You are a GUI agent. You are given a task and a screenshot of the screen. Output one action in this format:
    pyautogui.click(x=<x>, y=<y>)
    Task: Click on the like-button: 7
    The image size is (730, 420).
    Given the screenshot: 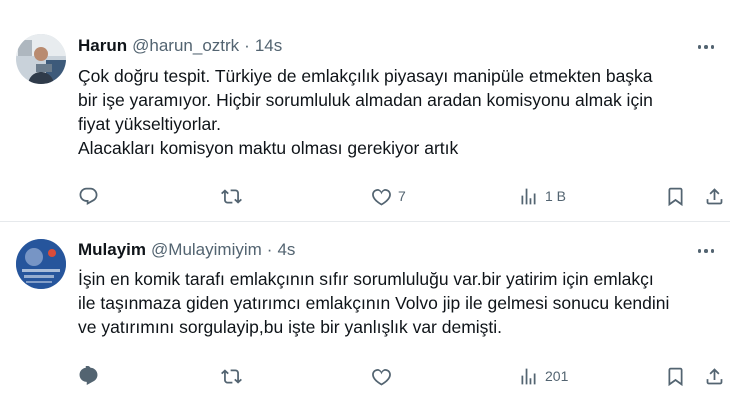 What is the action you would take?
    pyautogui.click(x=388, y=196)
    